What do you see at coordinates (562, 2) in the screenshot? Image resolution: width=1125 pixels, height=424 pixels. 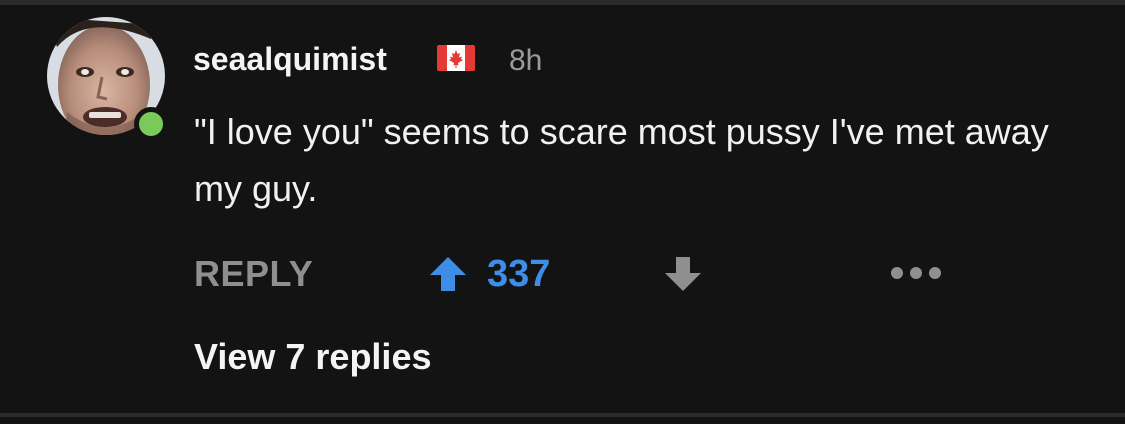 I see `top-divider` at bounding box center [562, 2].